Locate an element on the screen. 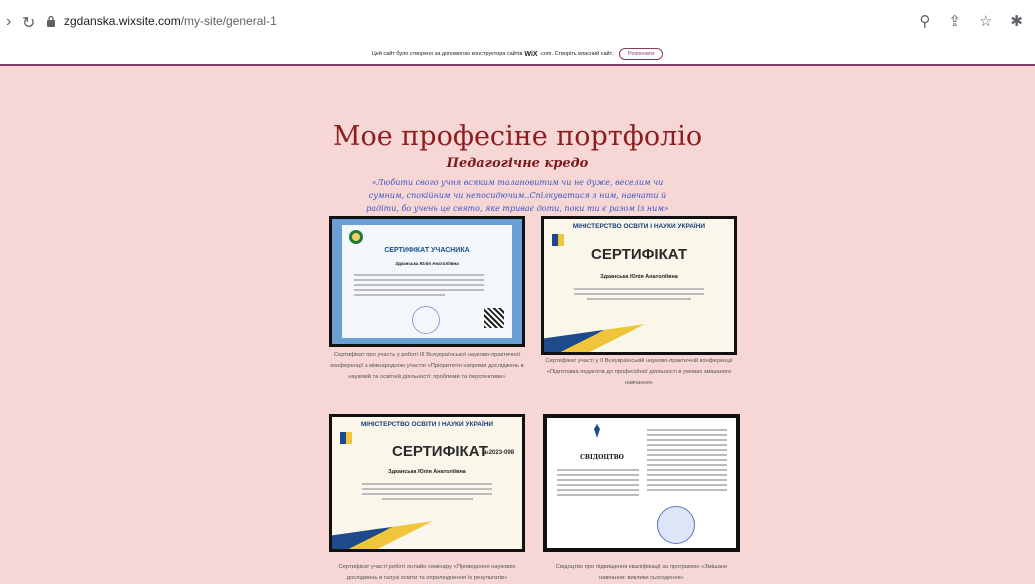  university-emblem-icon is located at coordinates (356, 237).